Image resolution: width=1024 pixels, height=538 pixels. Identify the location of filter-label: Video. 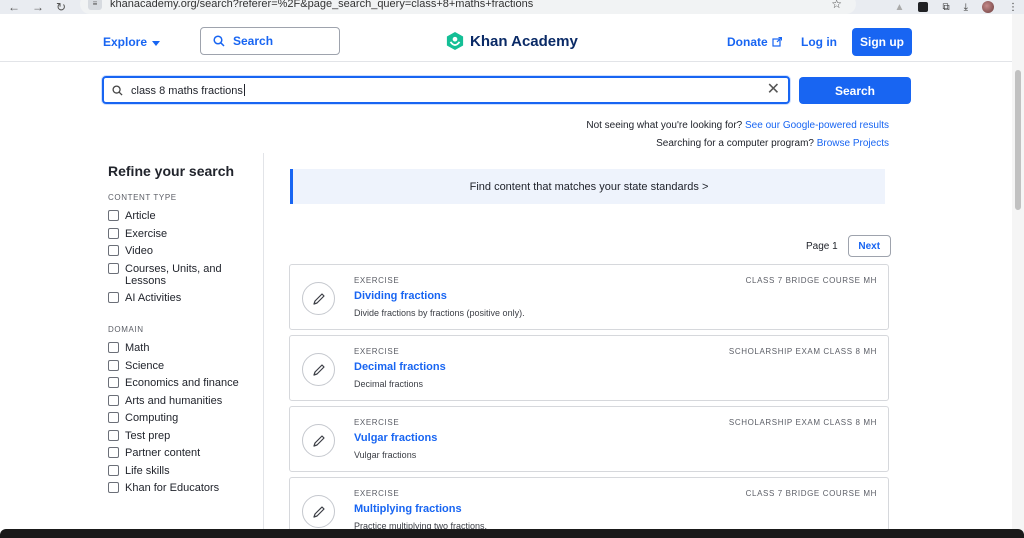
(139, 251).